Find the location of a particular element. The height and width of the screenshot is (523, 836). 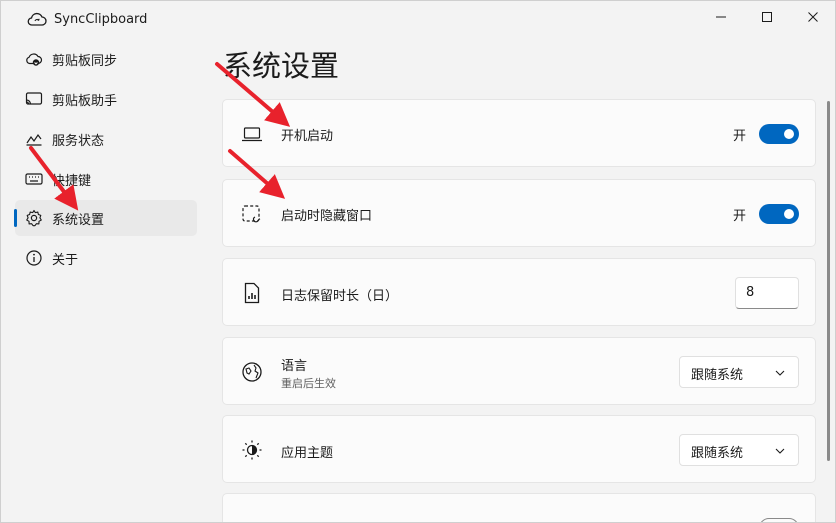

sidebar-item-label: 系统设置 is located at coordinates (78, 220).